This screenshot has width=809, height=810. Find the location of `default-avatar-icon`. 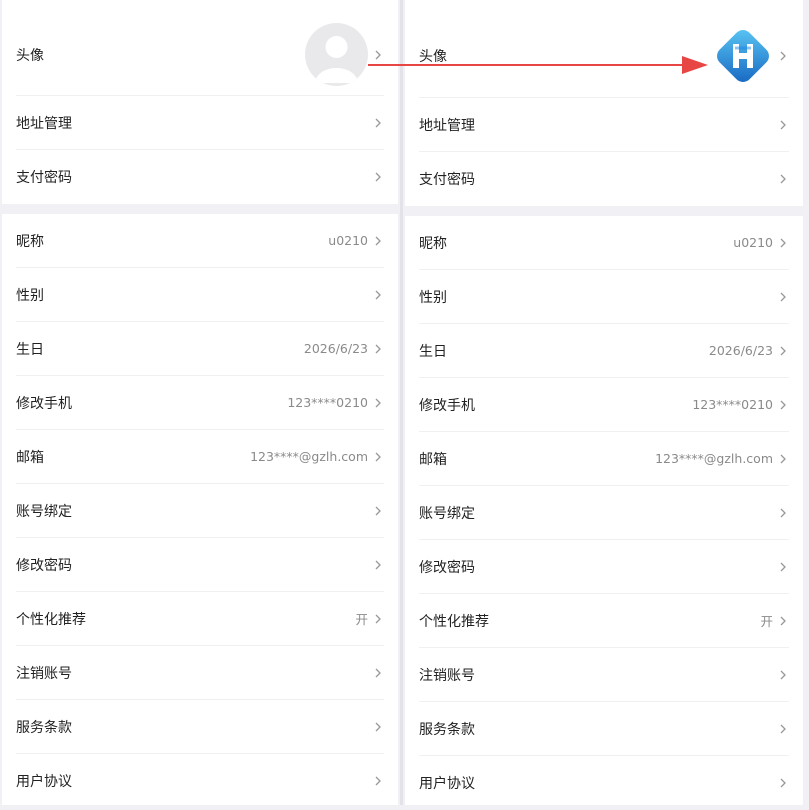

default-avatar-icon is located at coordinates (336, 54).